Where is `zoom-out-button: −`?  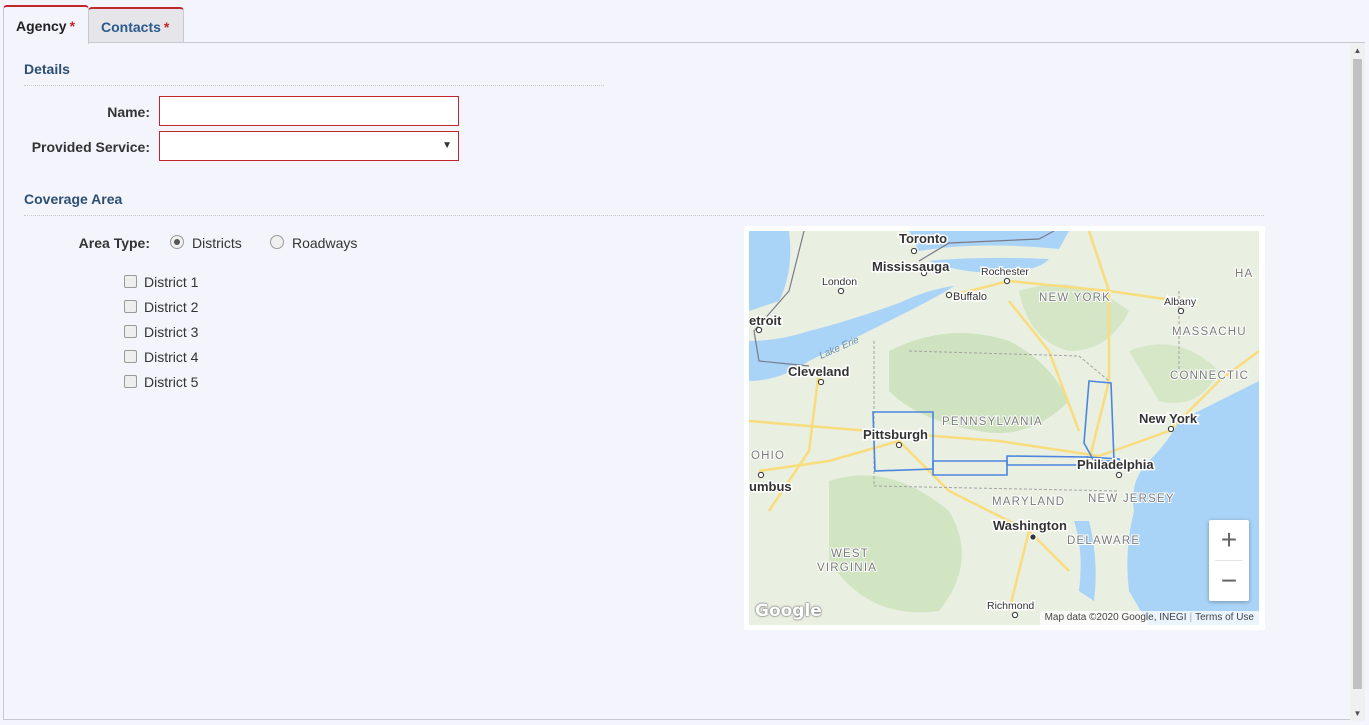 zoom-out-button: − is located at coordinates (1229, 581).